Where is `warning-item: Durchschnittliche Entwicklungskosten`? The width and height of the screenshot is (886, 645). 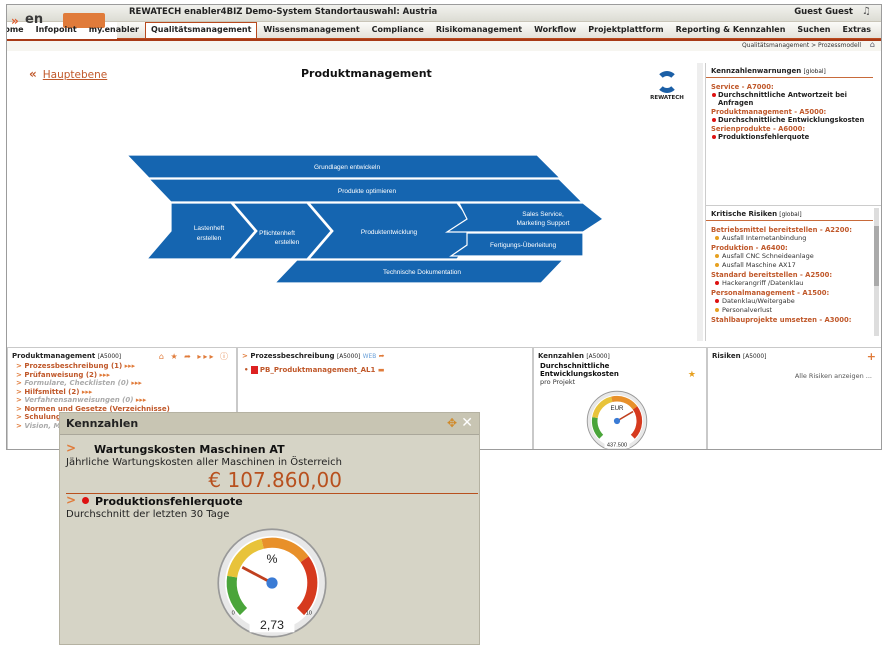
warning-item: Durchschnittliche Entwicklungskosten is located at coordinates (793, 120).